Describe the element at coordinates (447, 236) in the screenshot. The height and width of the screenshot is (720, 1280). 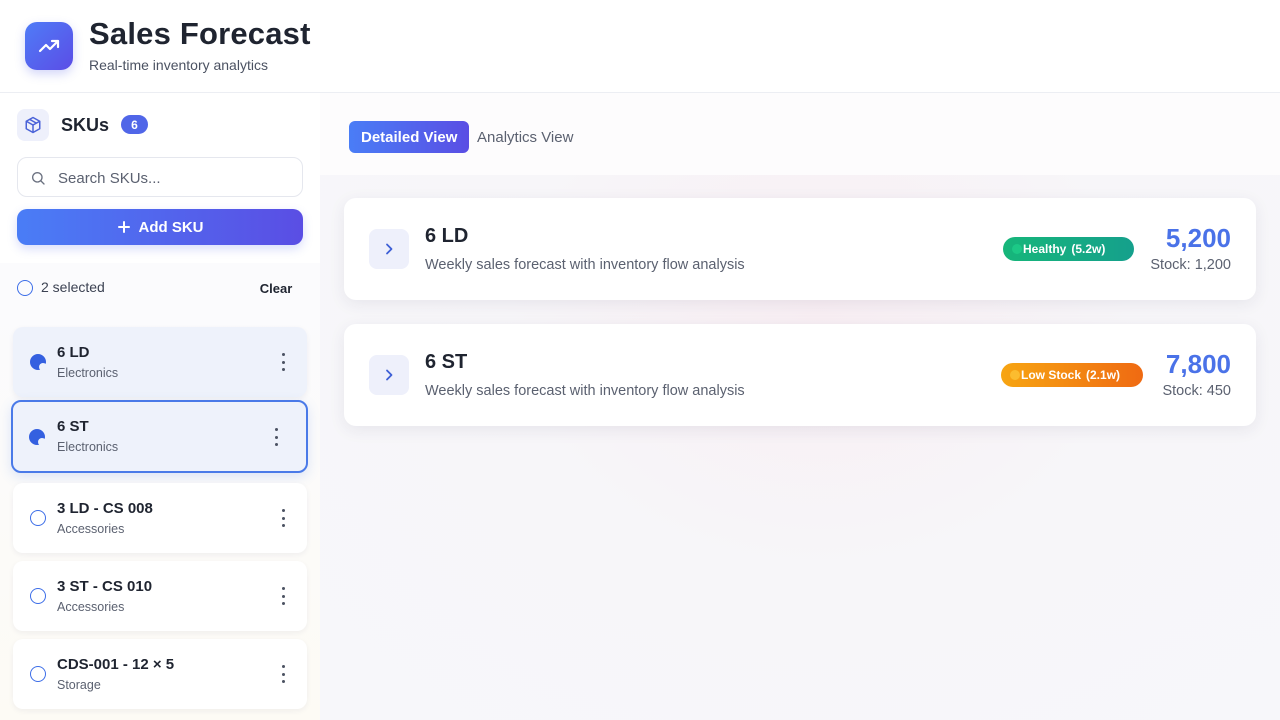
I see `card-title: 6 LD` at that location.